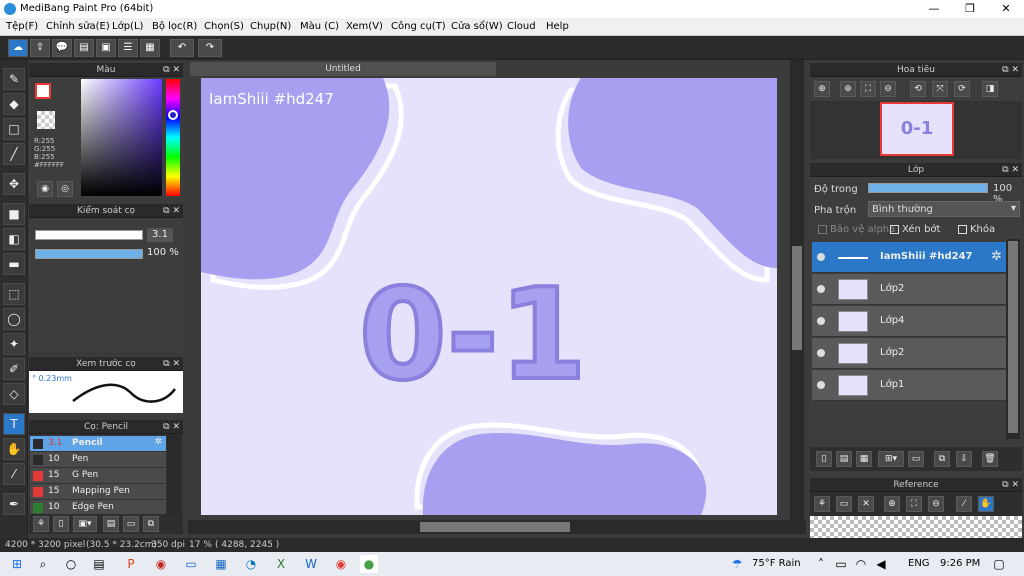 The width and height of the screenshot is (1024, 576). I want to click on zoom-in-alt-icon: ⊕, so click(848, 89).